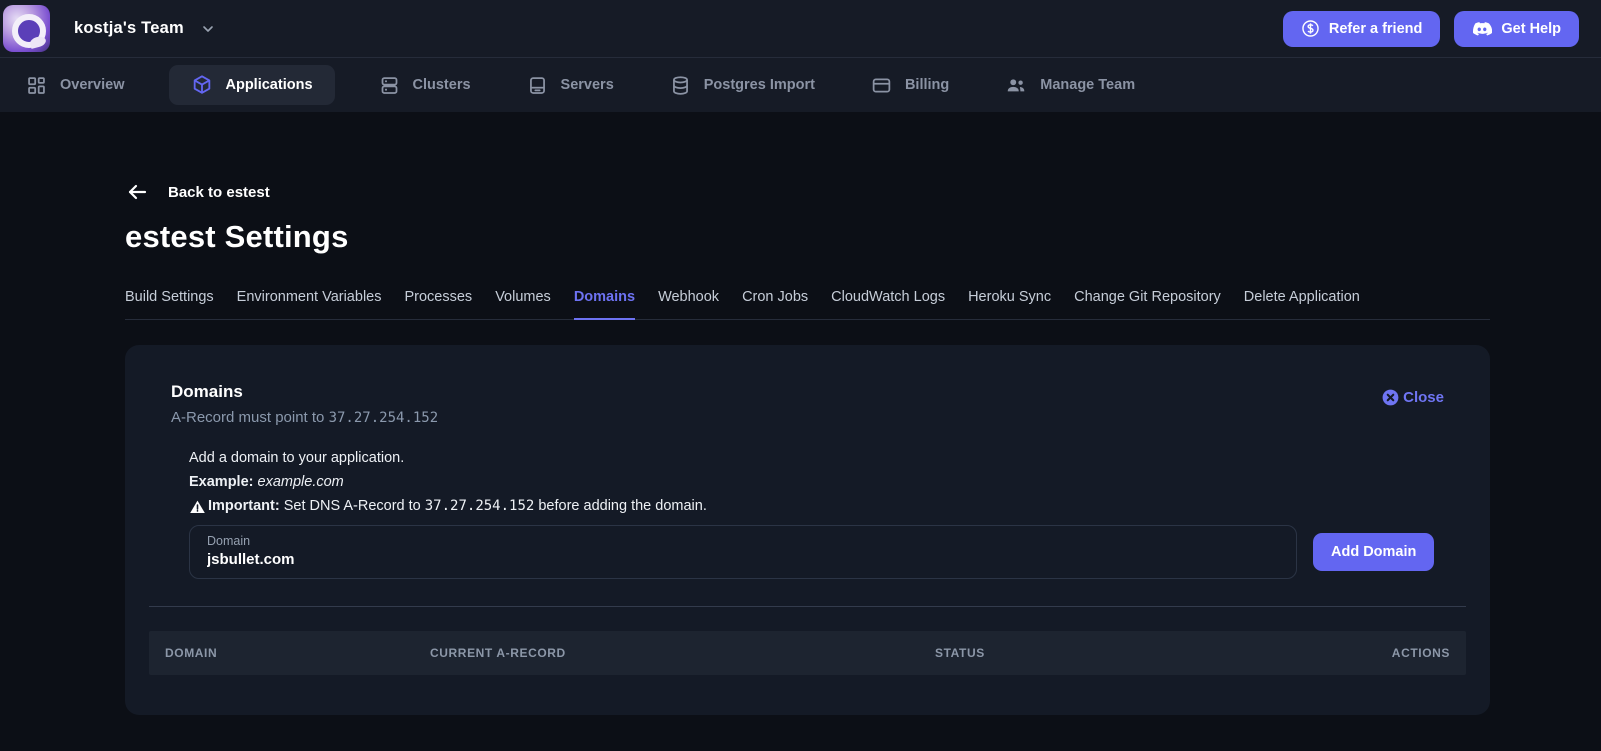 The image size is (1601, 751). Describe the element at coordinates (202, 85) in the screenshot. I see `cube-icon` at that location.